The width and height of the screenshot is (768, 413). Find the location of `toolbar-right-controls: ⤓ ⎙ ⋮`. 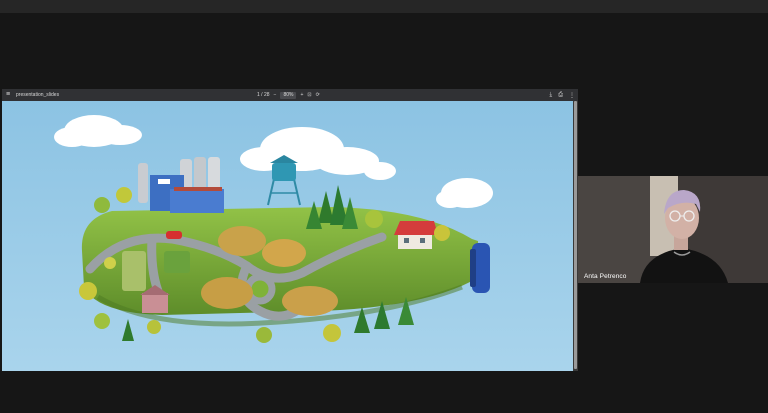

toolbar-right-controls: ⤓ ⎙ ⋮ is located at coordinates (562, 95).